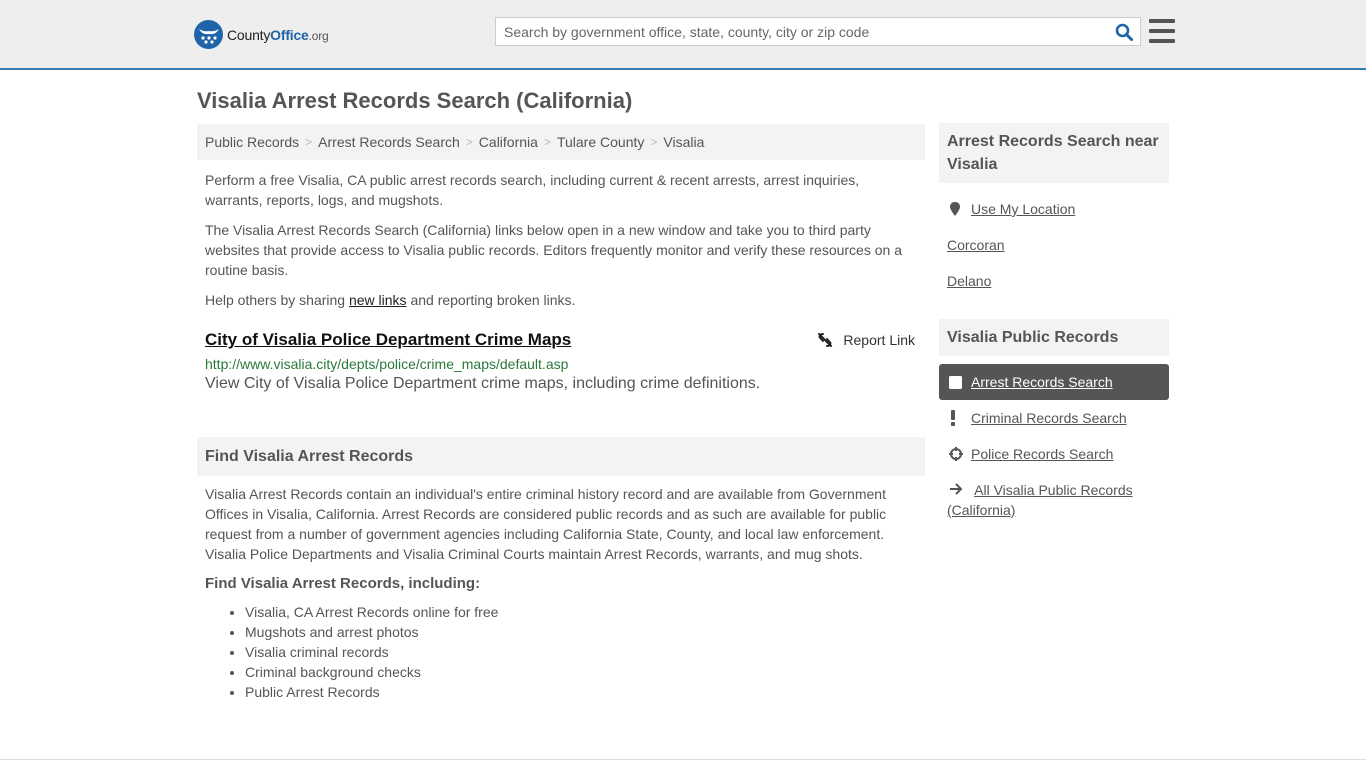  I want to click on nearby-item-delano: Delano, so click(1054, 281).